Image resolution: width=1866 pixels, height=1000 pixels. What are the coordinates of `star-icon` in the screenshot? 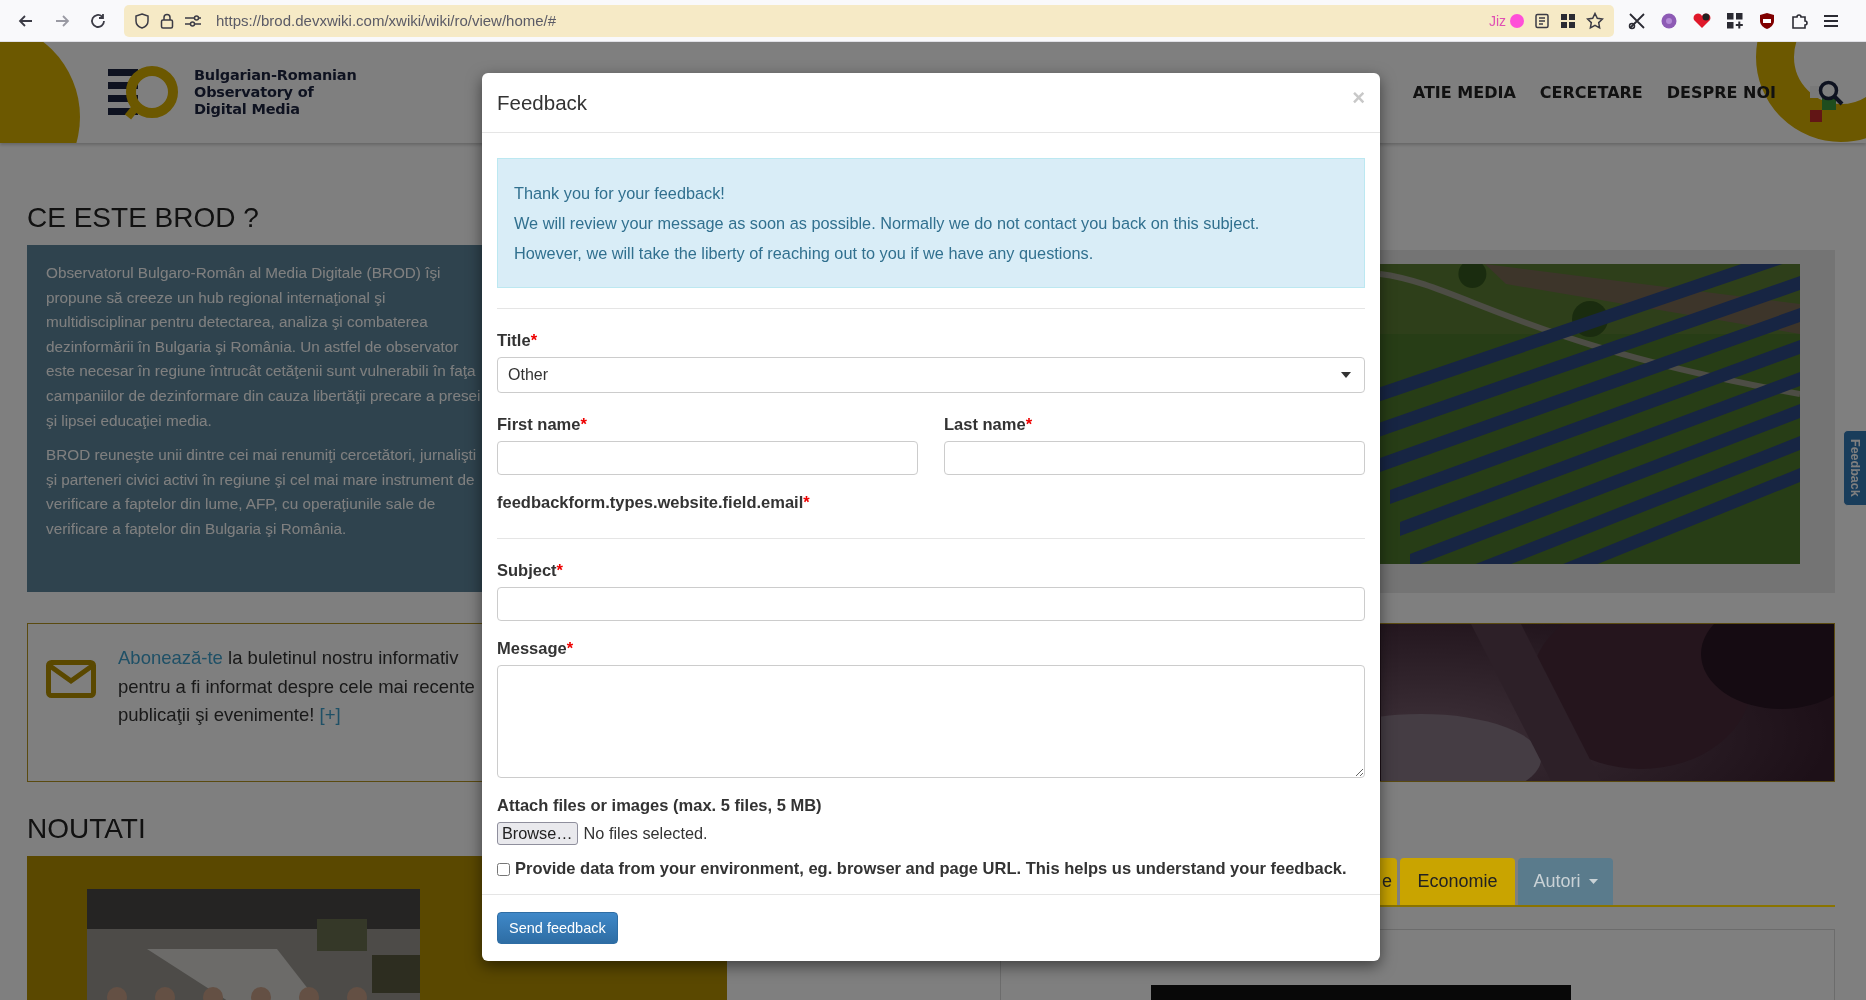 It's located at (1595, 20).